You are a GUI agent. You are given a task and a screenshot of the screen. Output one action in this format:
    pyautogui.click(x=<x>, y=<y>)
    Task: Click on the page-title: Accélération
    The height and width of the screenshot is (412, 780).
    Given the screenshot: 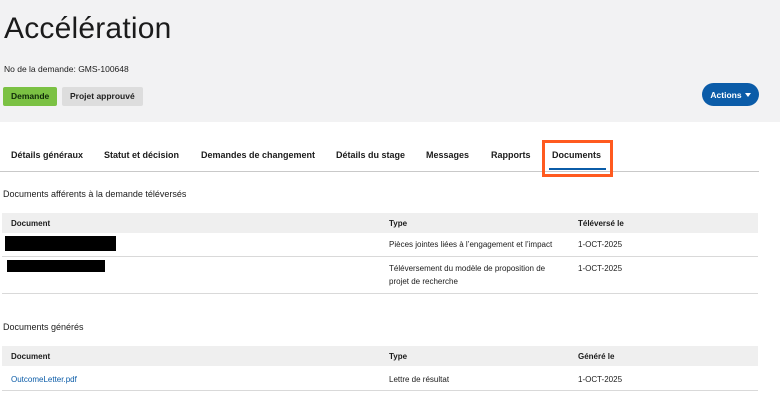 What is the action you would take?
    pyautogui.click(x=88, y=28)
    